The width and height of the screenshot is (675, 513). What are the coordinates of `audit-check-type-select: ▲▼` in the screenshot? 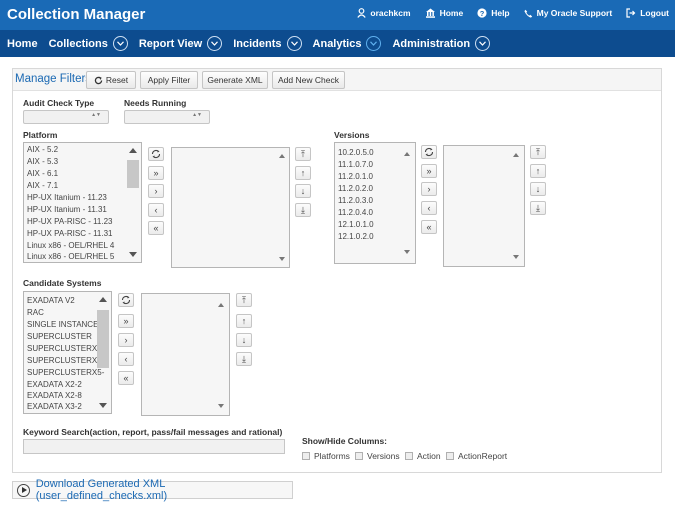 It's located at (66, 117).